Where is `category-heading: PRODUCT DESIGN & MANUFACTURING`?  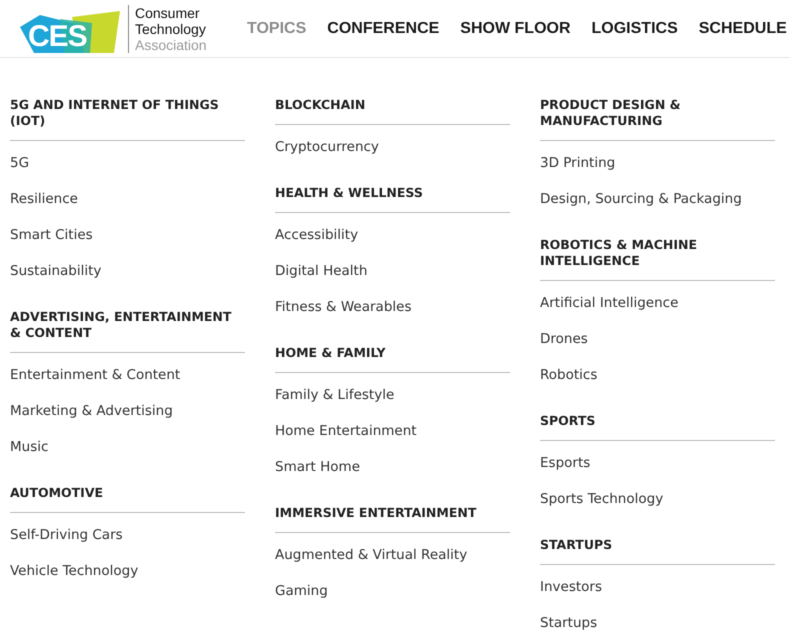
category-heading: PRODUCT DESIGN & MANUFACTURING is located at coordinates (657, 119).